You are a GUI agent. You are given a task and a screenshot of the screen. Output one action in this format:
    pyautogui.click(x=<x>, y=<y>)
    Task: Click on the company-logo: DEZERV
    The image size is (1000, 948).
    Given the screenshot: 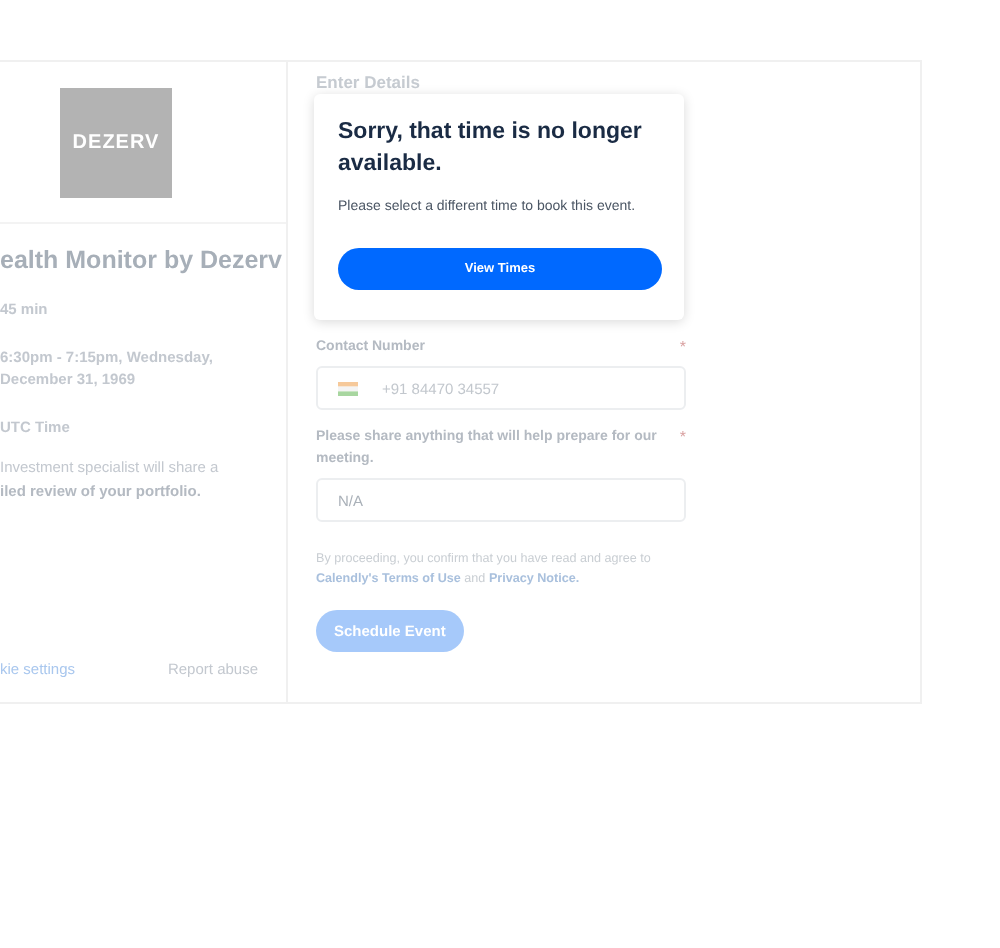 What is the action you would take?
    pyautogui.click(x=116, y=142)
    